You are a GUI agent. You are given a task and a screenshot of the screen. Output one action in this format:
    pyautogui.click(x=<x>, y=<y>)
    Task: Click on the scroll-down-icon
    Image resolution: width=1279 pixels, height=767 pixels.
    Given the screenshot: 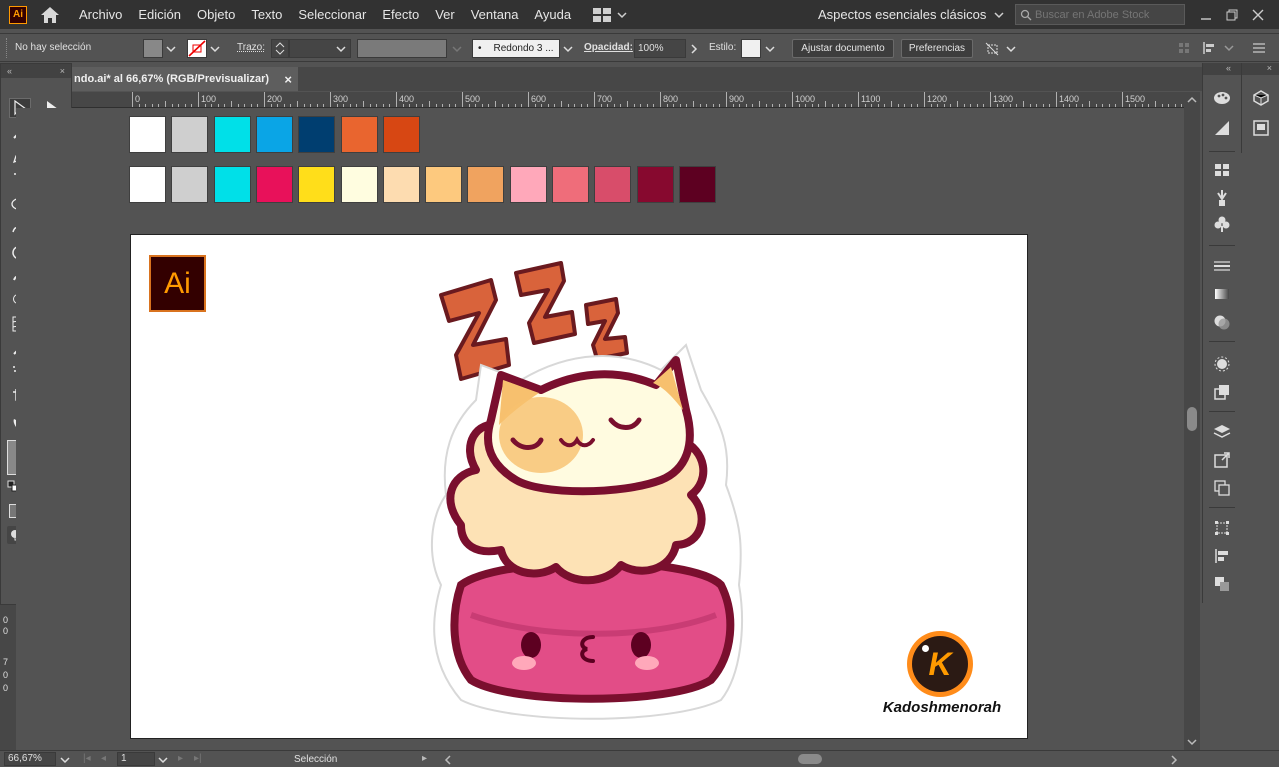 What is the action you would take?
    pyautogui.click(x=1192, y=742)
    